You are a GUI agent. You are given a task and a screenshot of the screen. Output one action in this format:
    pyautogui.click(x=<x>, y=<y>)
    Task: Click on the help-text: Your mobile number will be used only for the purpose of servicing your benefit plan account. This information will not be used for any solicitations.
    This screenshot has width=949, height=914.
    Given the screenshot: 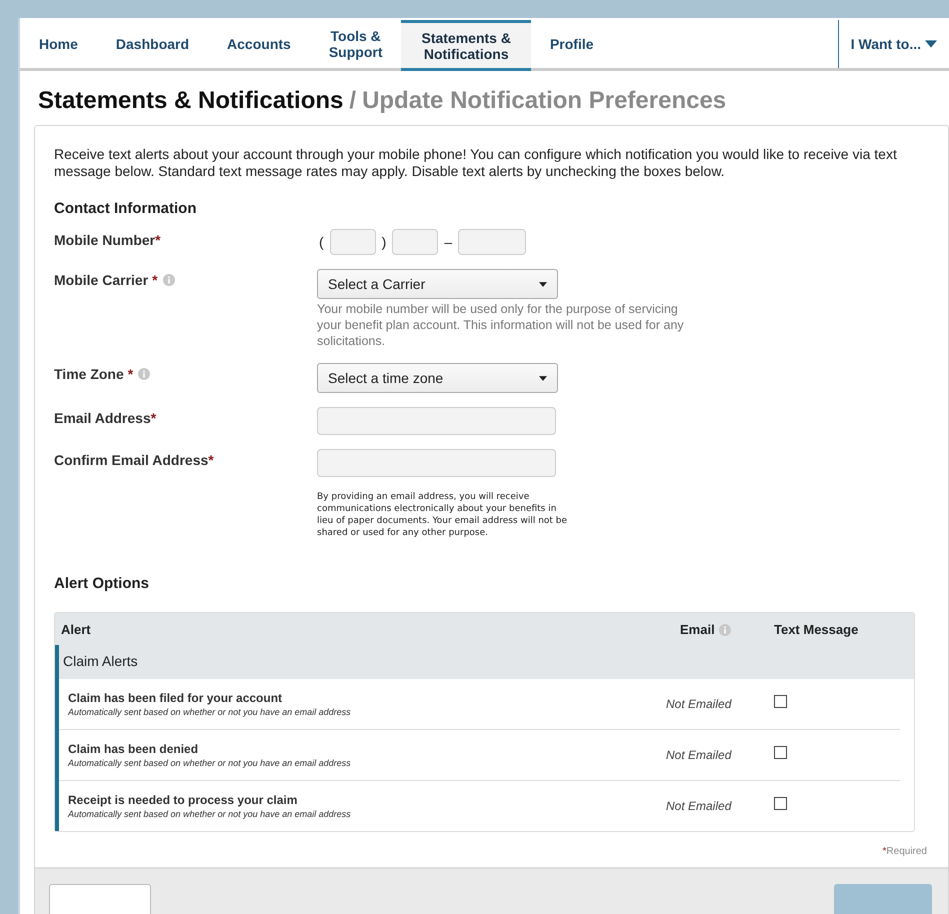 What is the action you would take?
    pyautogui.click(x=501, y=325)
    